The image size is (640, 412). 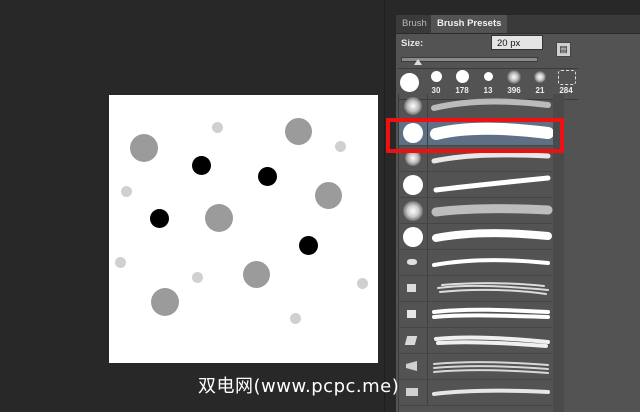 What do you see at coordinates (414, 24) in the screenshot?
I see `tab-brush: Brush` at bounding box center [414, 24].